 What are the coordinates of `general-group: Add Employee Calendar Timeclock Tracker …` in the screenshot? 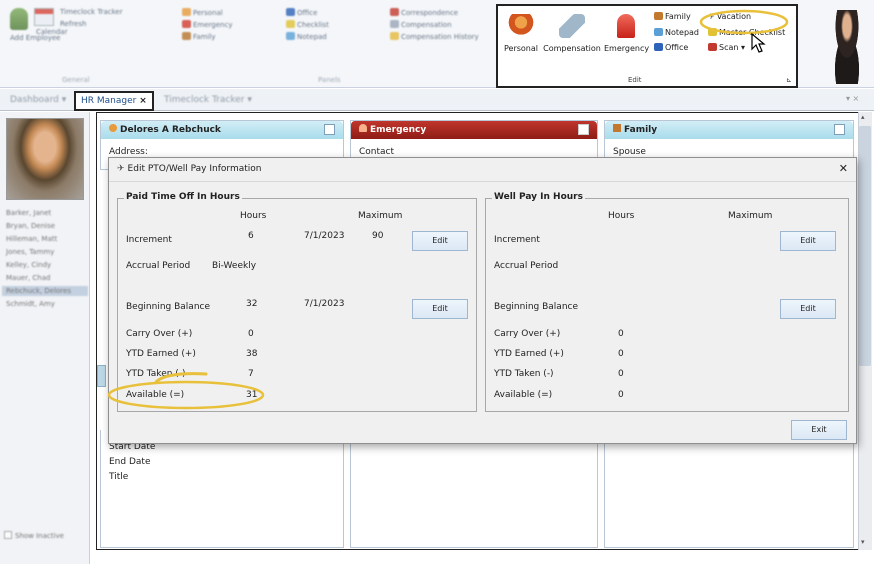 It's located at (63, 36).